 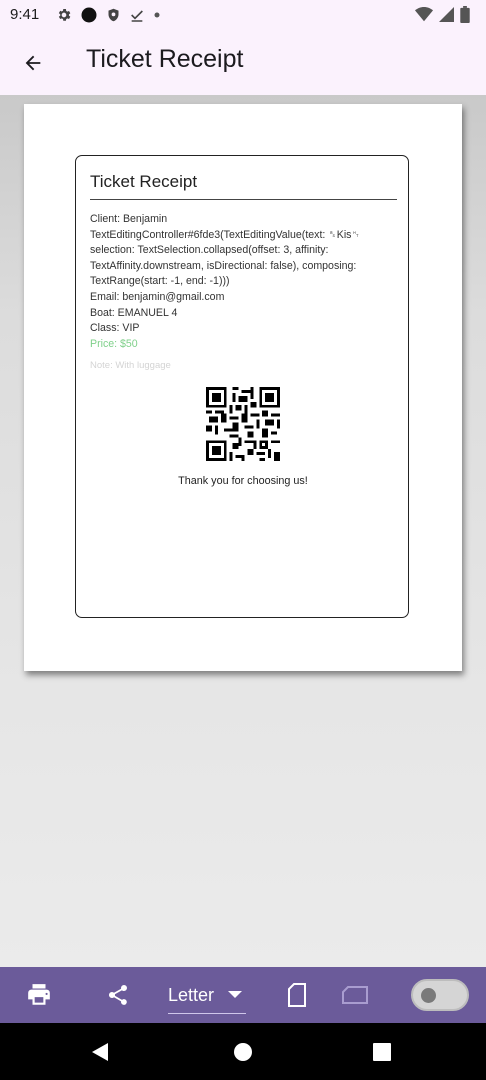 I want to click on page-title: Ticket Receipt, so click(x=165, y=59).